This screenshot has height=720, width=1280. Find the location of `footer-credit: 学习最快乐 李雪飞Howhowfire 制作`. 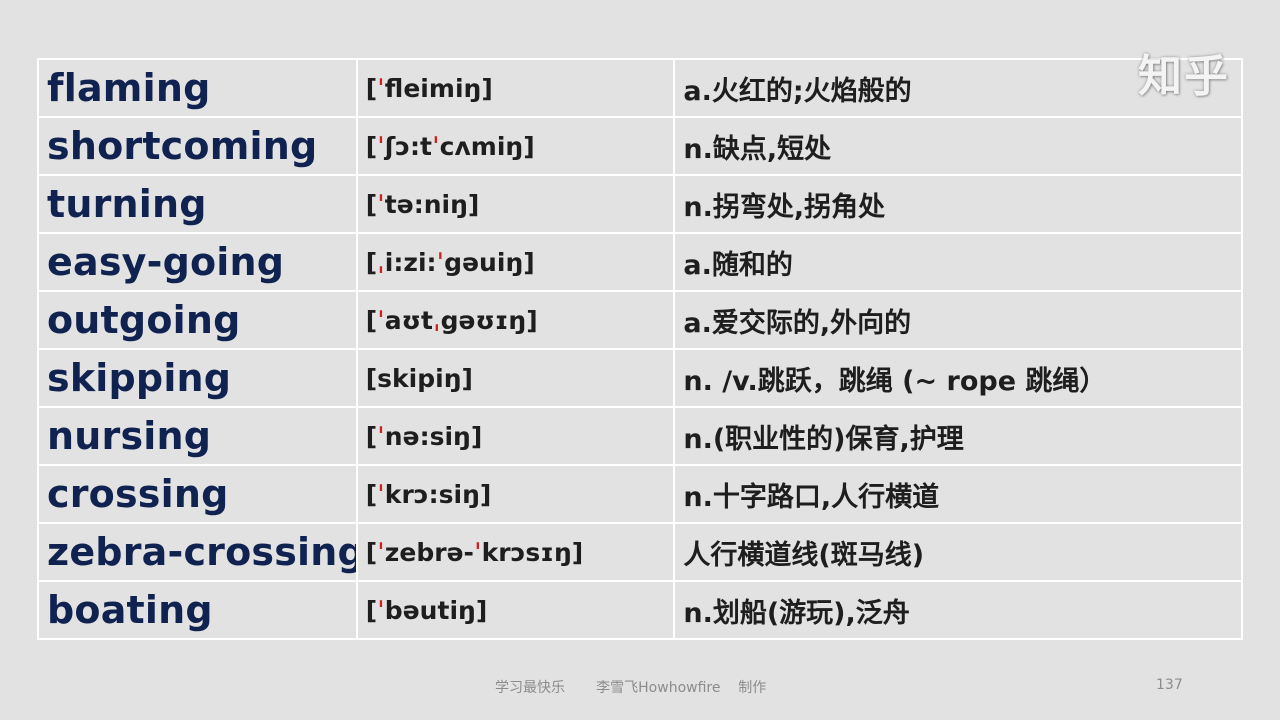

footer-credit: 学习最快乐 李雪飞Howhowfire 制作 is located at coordinates (631, 688).